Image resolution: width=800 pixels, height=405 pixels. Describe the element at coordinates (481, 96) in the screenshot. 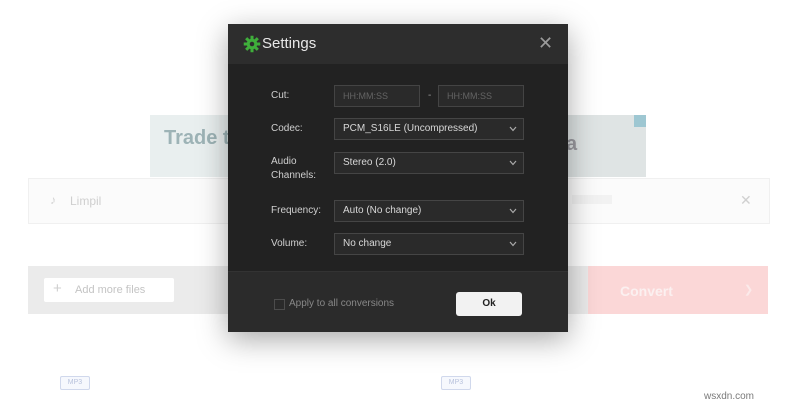

I see `cut-end-input` at that location.